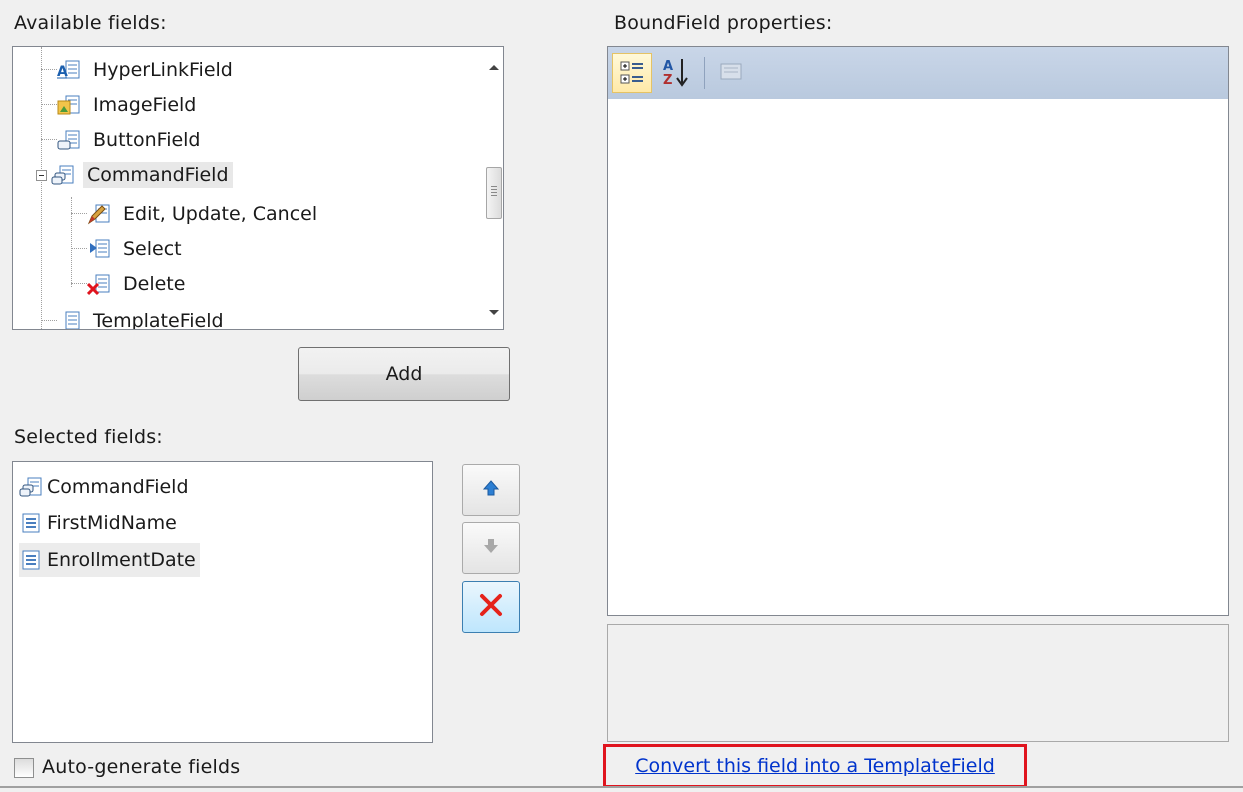 This screenshot has height=792, width=1243. What do you see at coordinates (69, 70) in the screenshot?
I see `hyperlink-field-icon: A` at bounding box center [69, 70].